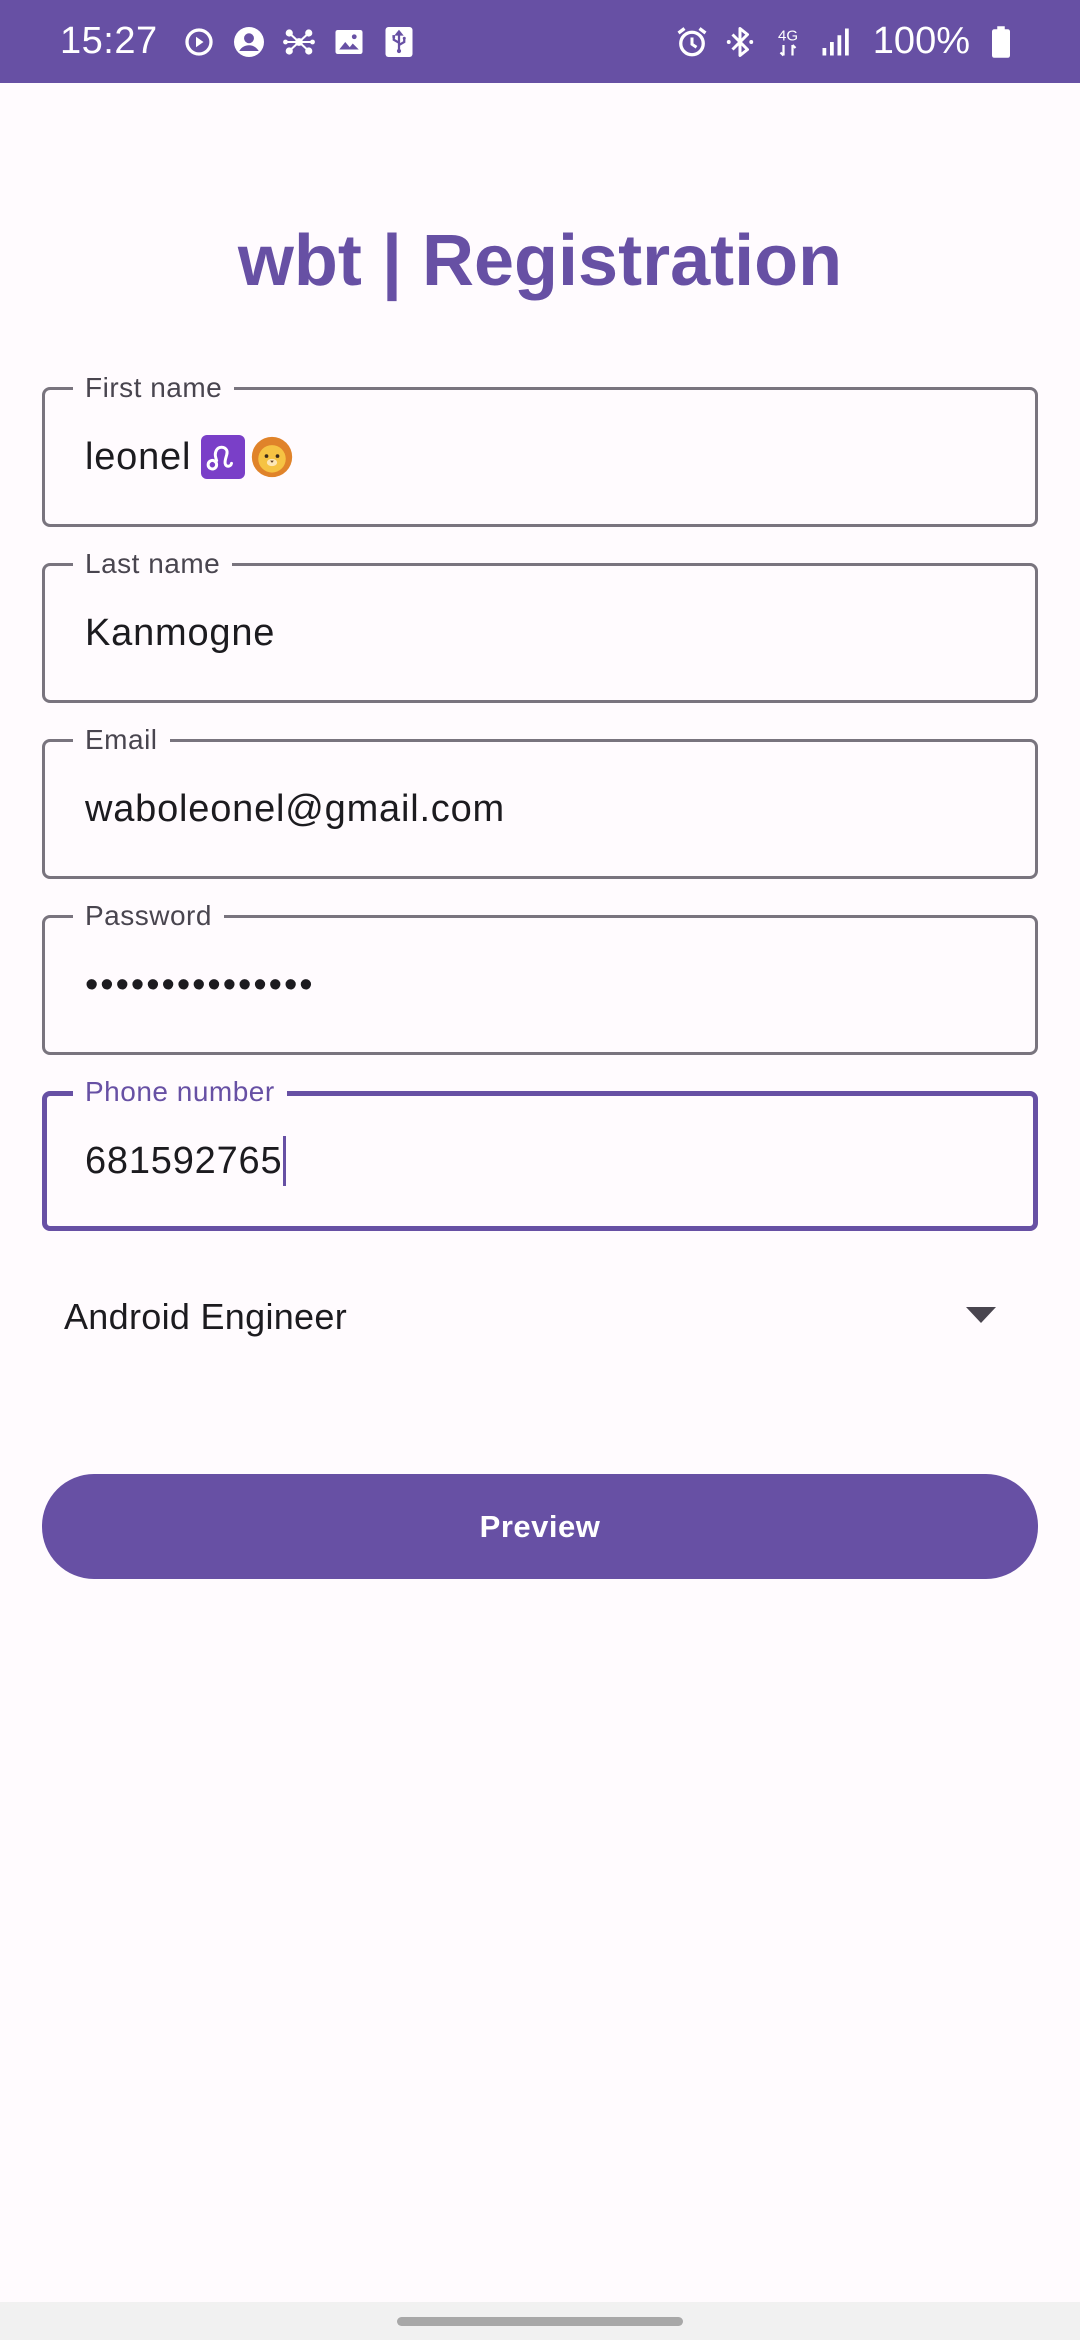 The image size is (1080, 2340). What do you see at coordinates (299, 42) in the screenshot?
I see `hub-icon` at bounding box center [299, 42].